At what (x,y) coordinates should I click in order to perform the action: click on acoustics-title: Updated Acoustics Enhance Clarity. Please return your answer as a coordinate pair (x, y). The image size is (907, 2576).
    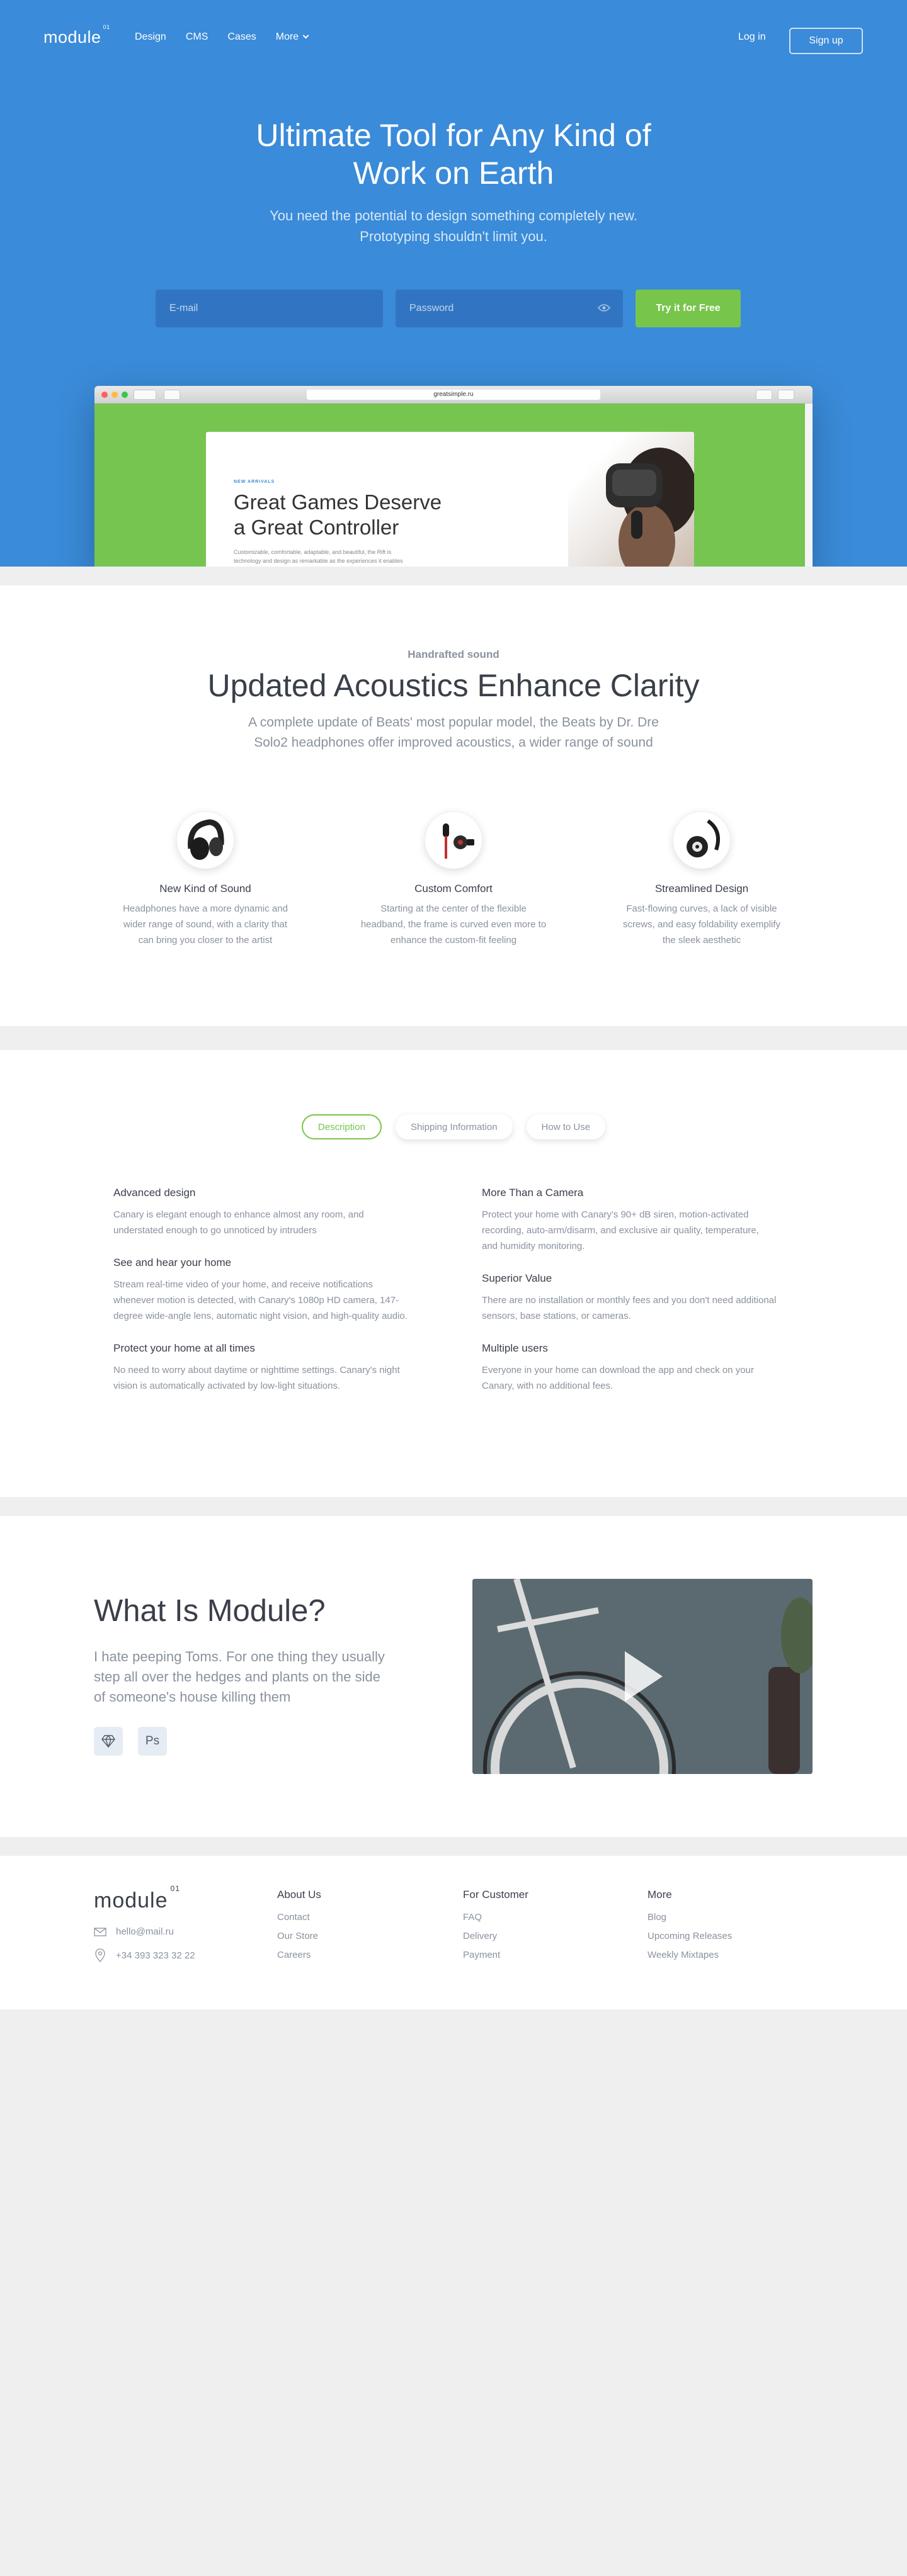
    Looking at the image, I should click on (453, 685).